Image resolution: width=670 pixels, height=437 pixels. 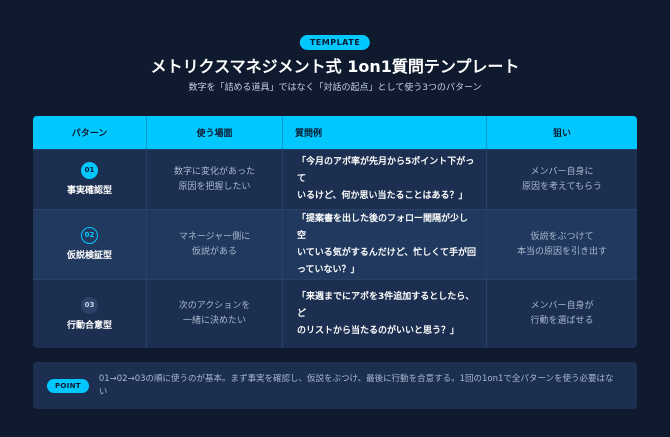 I want to click on page-title: メトリクスマネジメント式 1on1質問テンプレート, so click(x=335, y=66).